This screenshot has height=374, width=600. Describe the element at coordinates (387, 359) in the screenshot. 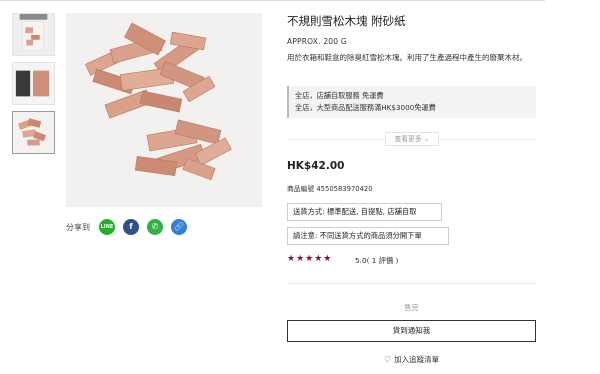

I see `heart-icon: ♡` at that location.